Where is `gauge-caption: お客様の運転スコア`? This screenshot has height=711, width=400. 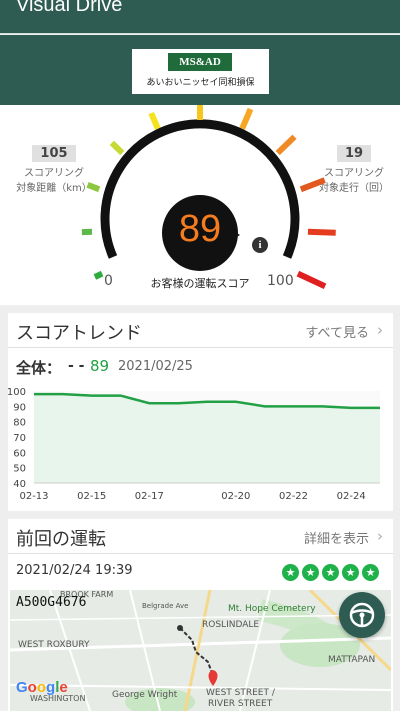
gauge-caption: お客様の運転スコア is located at coordinates (200, 283).